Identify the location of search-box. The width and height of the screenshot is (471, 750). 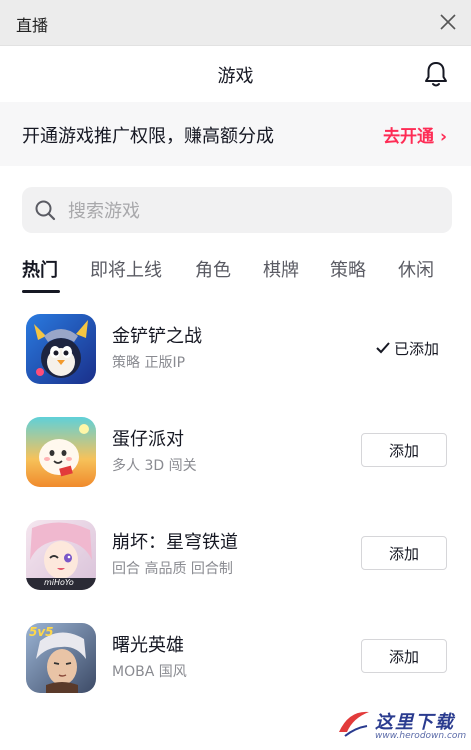
(237, 210).